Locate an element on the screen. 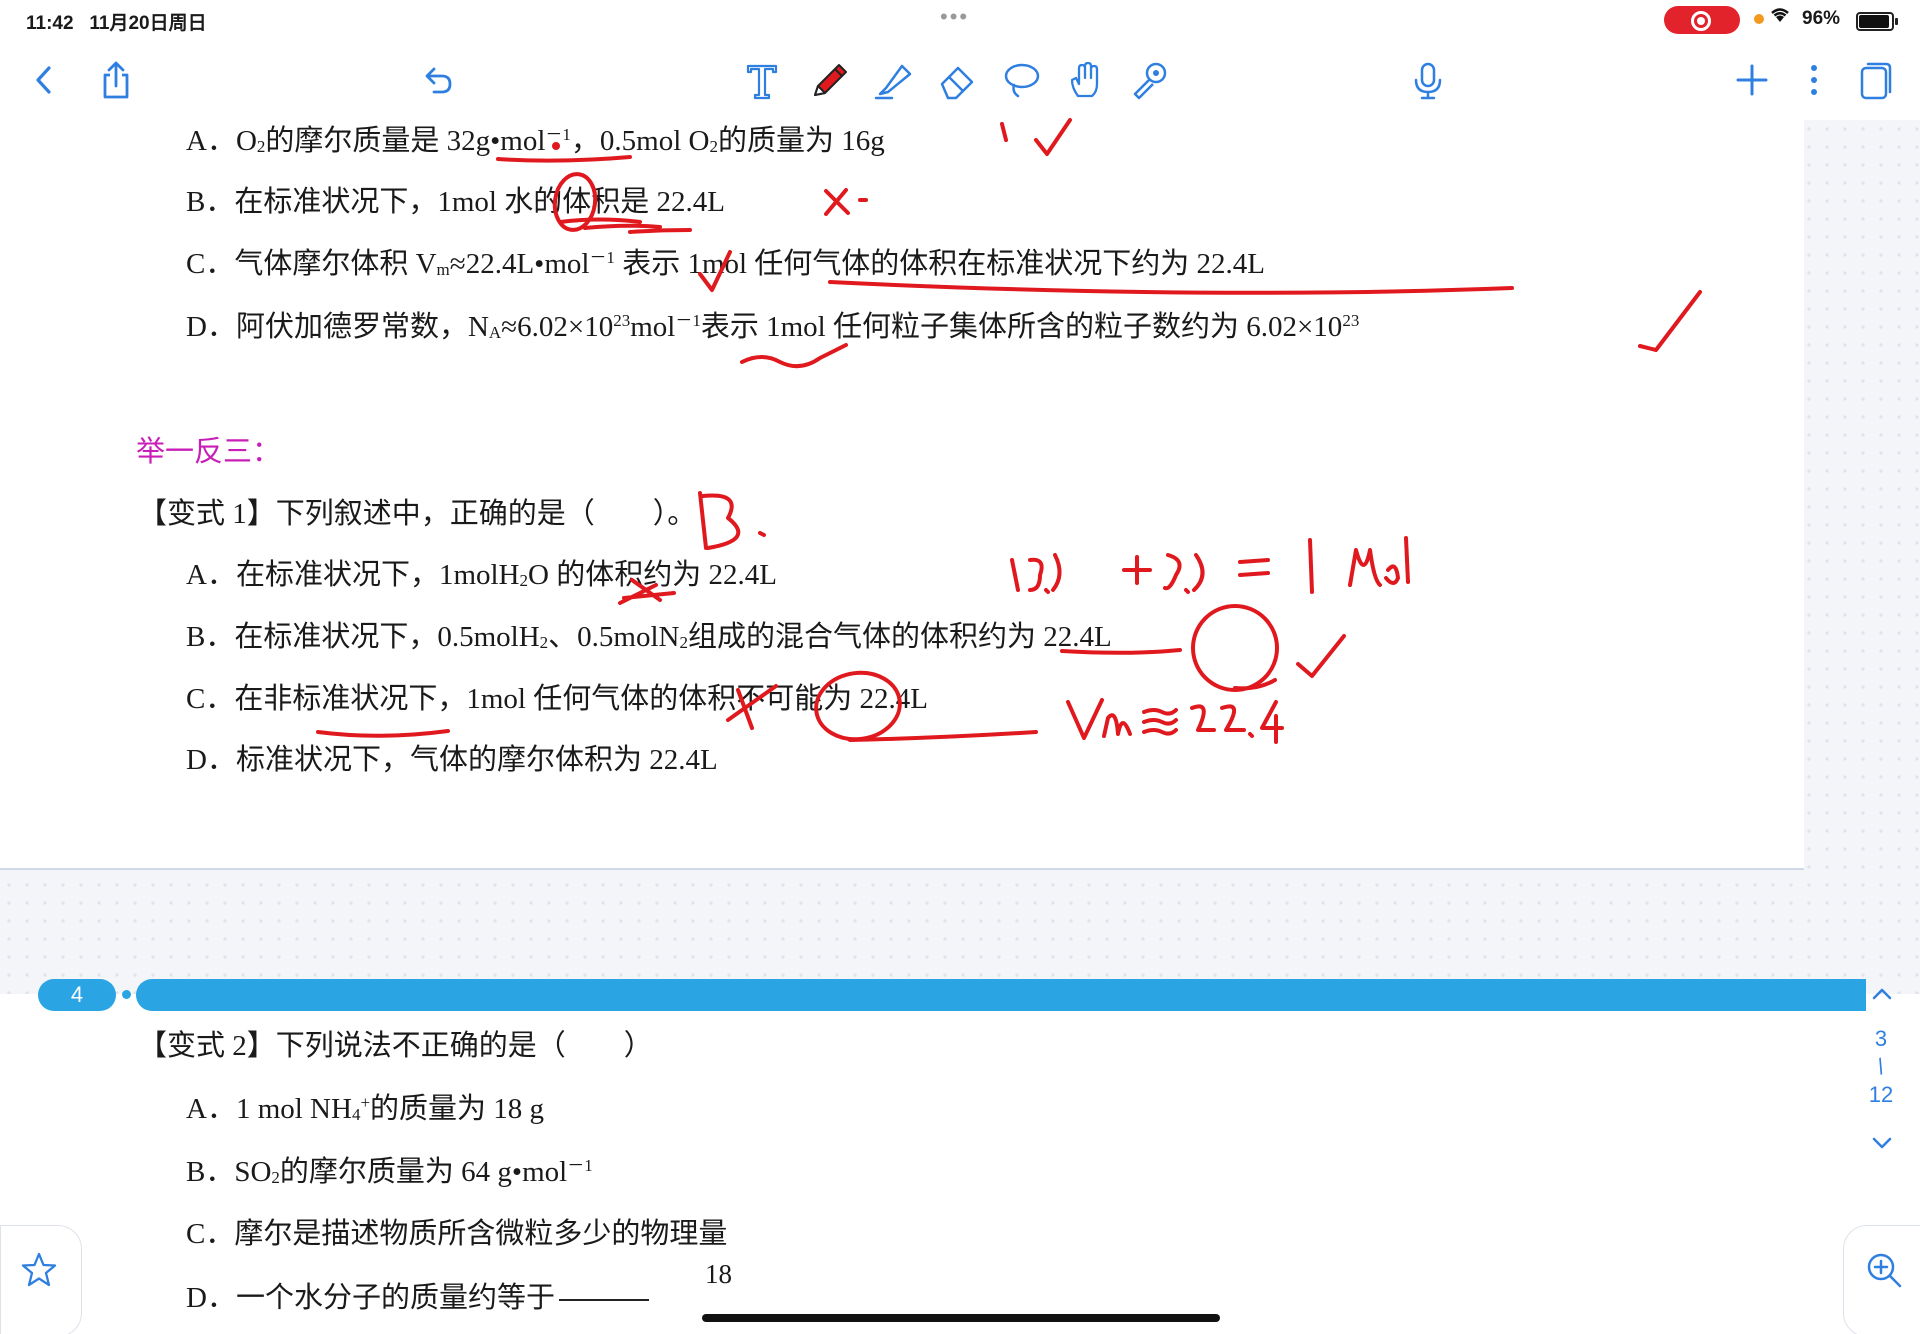 The width and height of the screenshot is (1920, 1334). variant1-option-d: D．标准状况下，气体的摩尔体积为 22.4L is located at coordinates (452, 760).